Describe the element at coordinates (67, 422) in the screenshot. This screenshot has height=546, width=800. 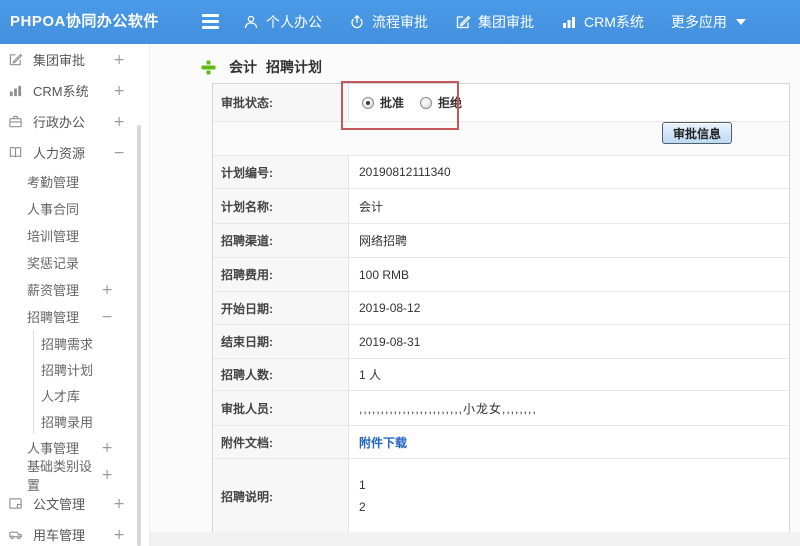
I see `sidebar-label: 招聘录用` at that location.